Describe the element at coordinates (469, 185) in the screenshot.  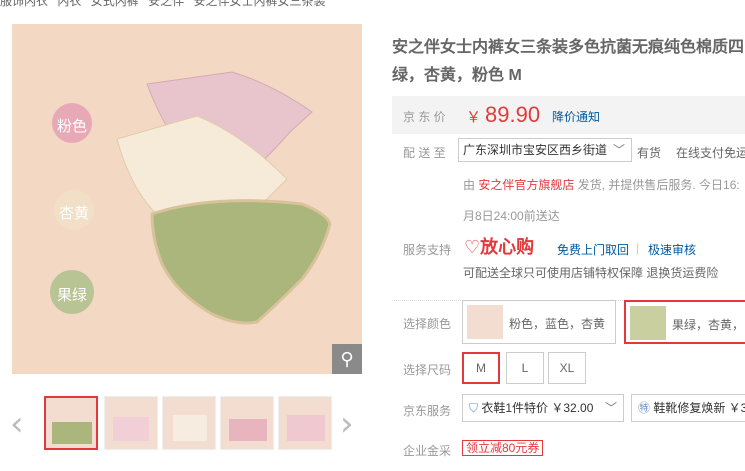
I see `seller-prefix: 由` at that location.